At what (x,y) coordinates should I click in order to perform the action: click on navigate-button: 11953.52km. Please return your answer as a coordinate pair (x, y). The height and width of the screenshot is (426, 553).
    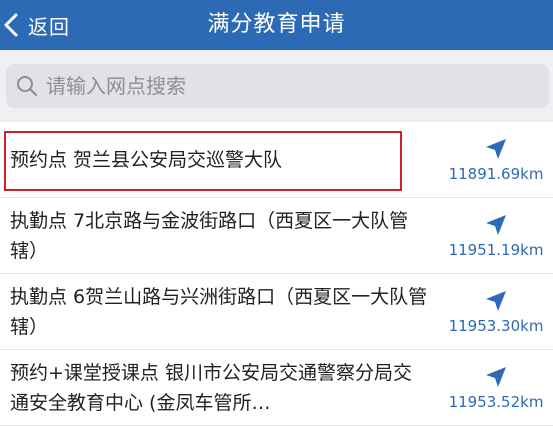
    Looking at the image, I should click on (496, 387).